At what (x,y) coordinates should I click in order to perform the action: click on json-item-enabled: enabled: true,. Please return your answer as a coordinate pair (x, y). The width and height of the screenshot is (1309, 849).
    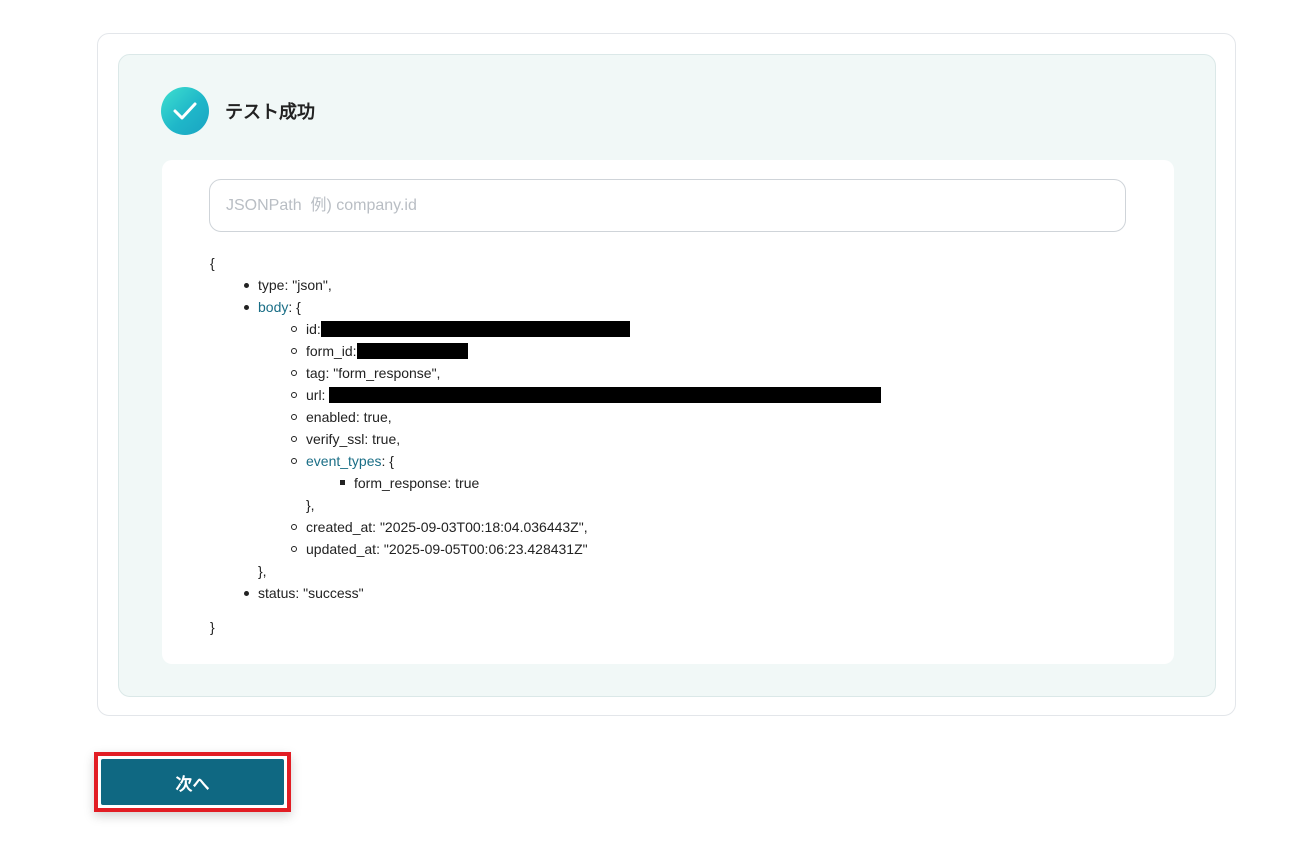
    Looking at the image, I should click on (569, 417).